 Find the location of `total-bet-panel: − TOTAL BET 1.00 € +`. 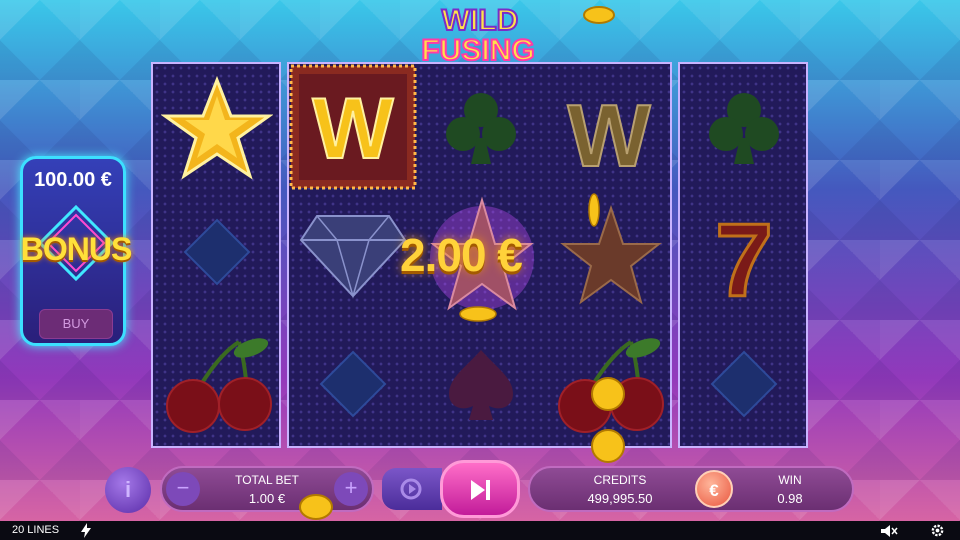

total-bet-panel: − TOTAL BET 1.00 € + is located at coordinates (267, 489).